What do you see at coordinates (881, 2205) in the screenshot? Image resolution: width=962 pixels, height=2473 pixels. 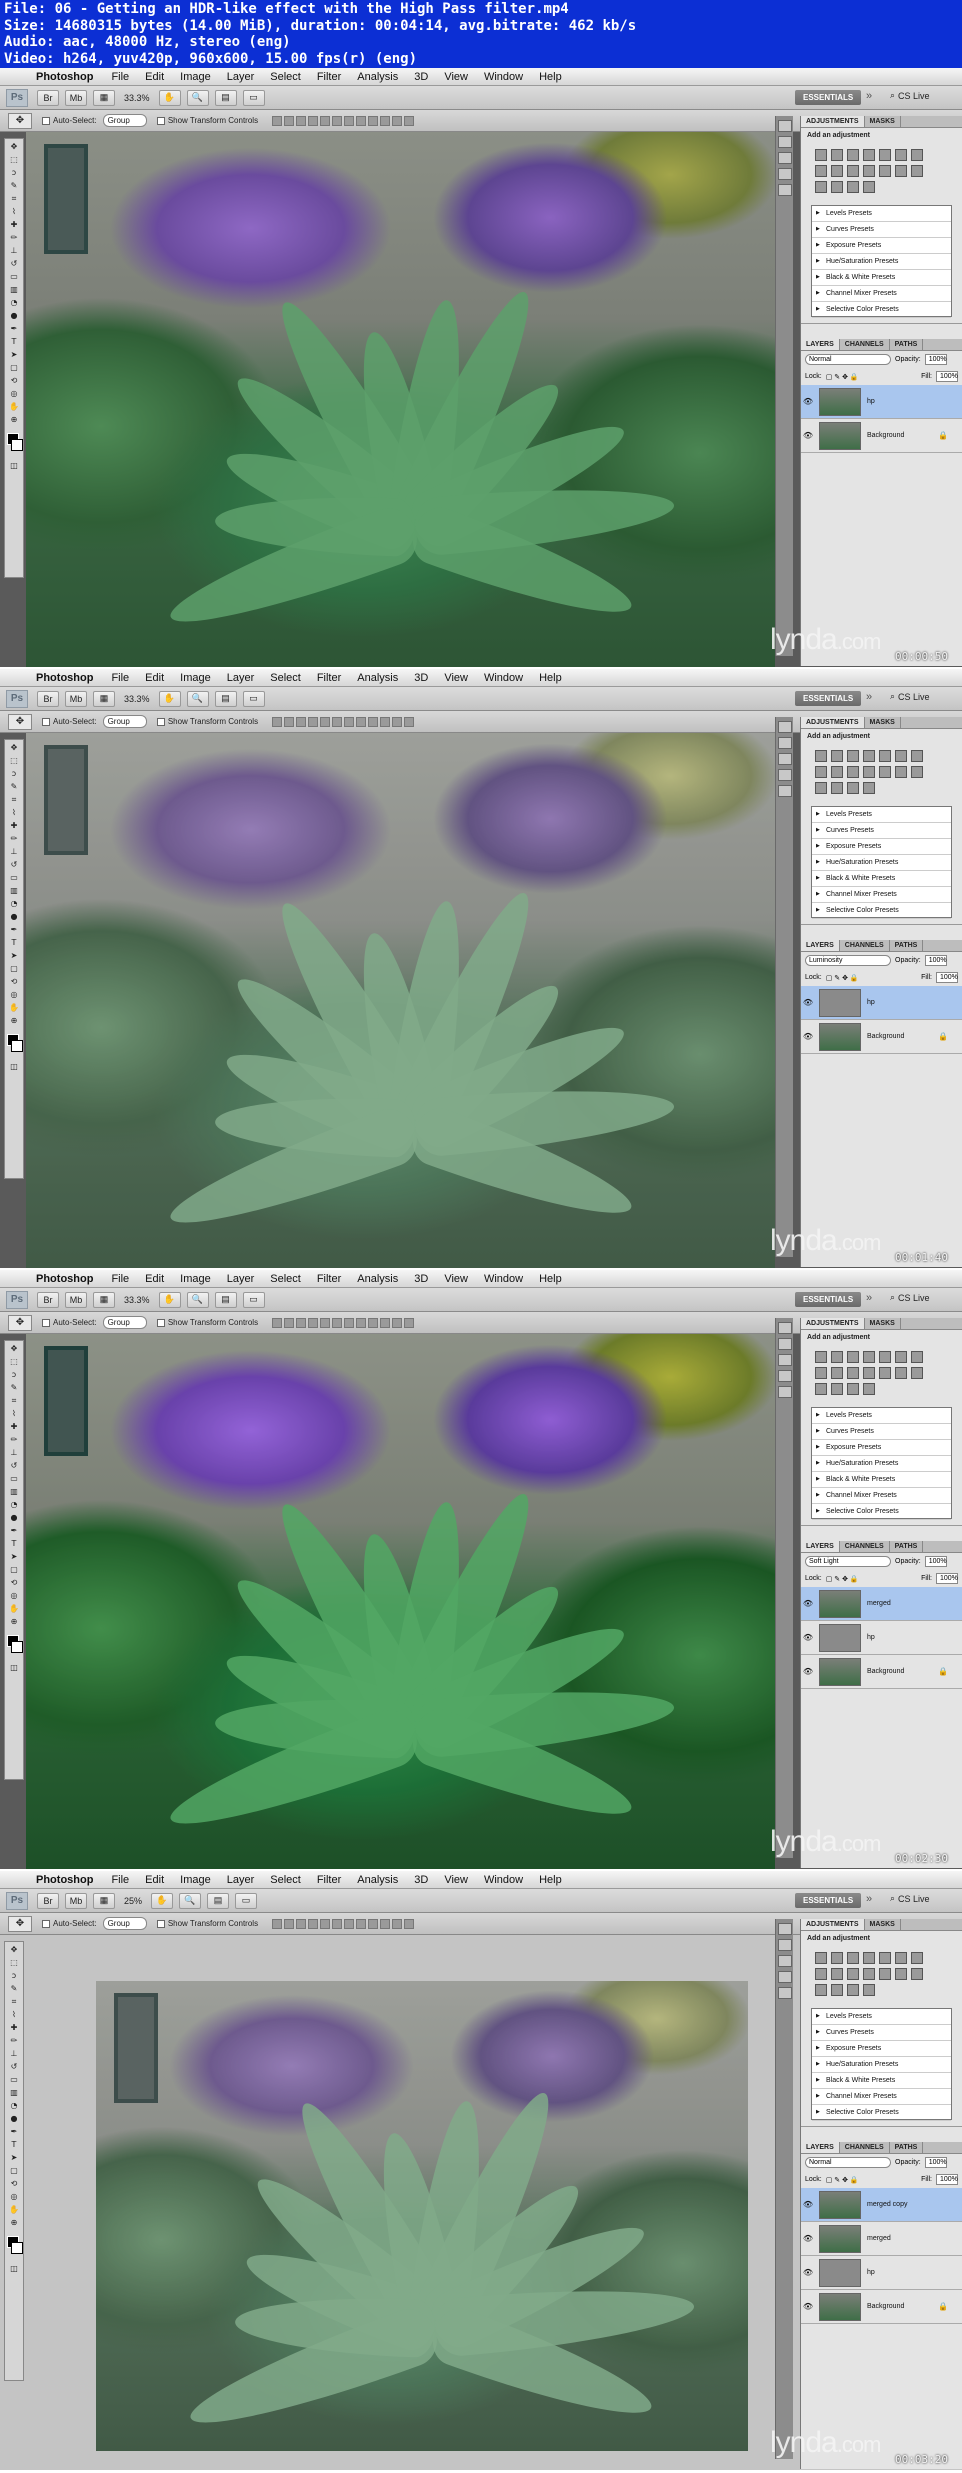 I see `layer-row: 👁 merged copy` at bounding box center [881, 2205].